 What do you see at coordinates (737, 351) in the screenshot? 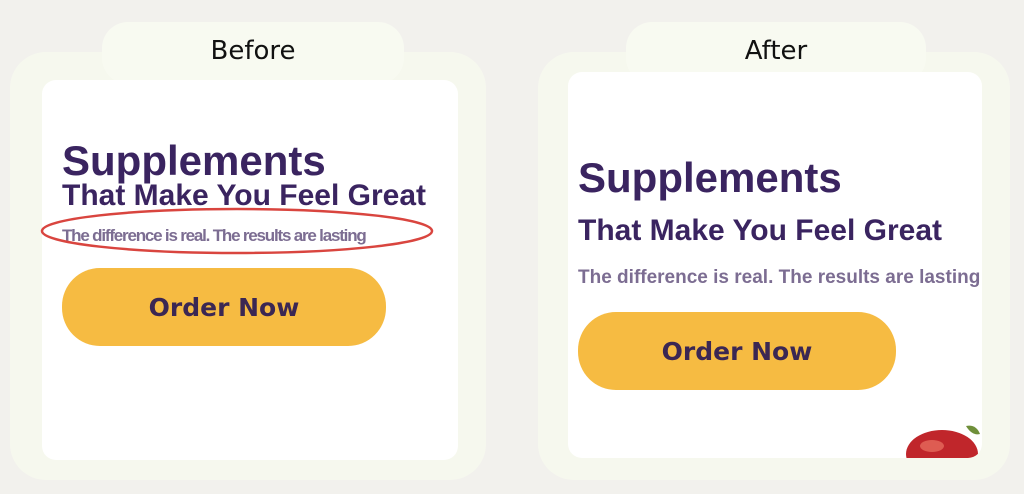
I see `after-order-now-button: Order Now` at bounding box center [737, 351].